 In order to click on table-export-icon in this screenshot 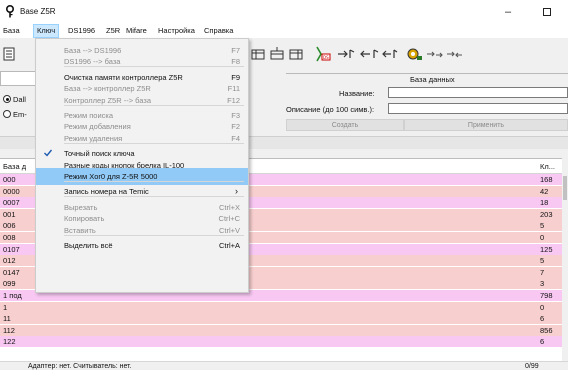, I will do `click(296, 54)`.